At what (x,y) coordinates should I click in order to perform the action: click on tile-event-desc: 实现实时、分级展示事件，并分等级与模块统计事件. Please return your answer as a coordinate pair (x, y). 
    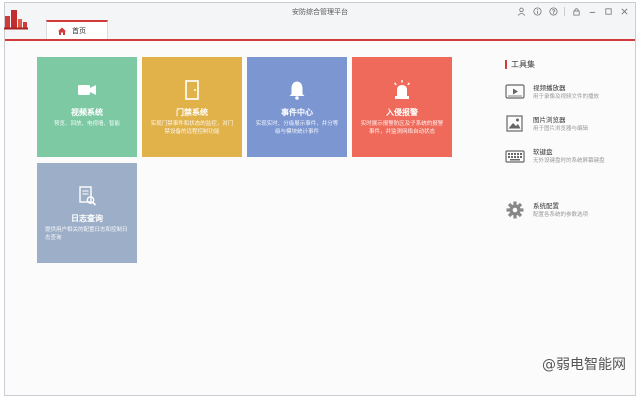
    Looking at the image, I should click on (297, 128).